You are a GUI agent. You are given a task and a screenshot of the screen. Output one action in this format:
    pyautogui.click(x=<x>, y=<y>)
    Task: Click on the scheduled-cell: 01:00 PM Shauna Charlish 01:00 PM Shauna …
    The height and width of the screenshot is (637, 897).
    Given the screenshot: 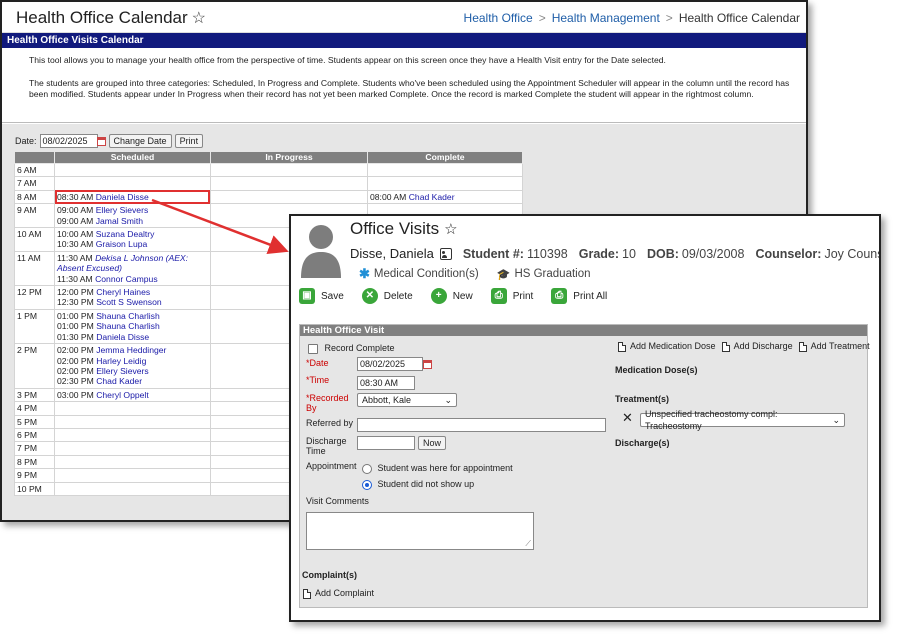 What is the action you would take?
    pyautogui.click(x=132, y=326)
    